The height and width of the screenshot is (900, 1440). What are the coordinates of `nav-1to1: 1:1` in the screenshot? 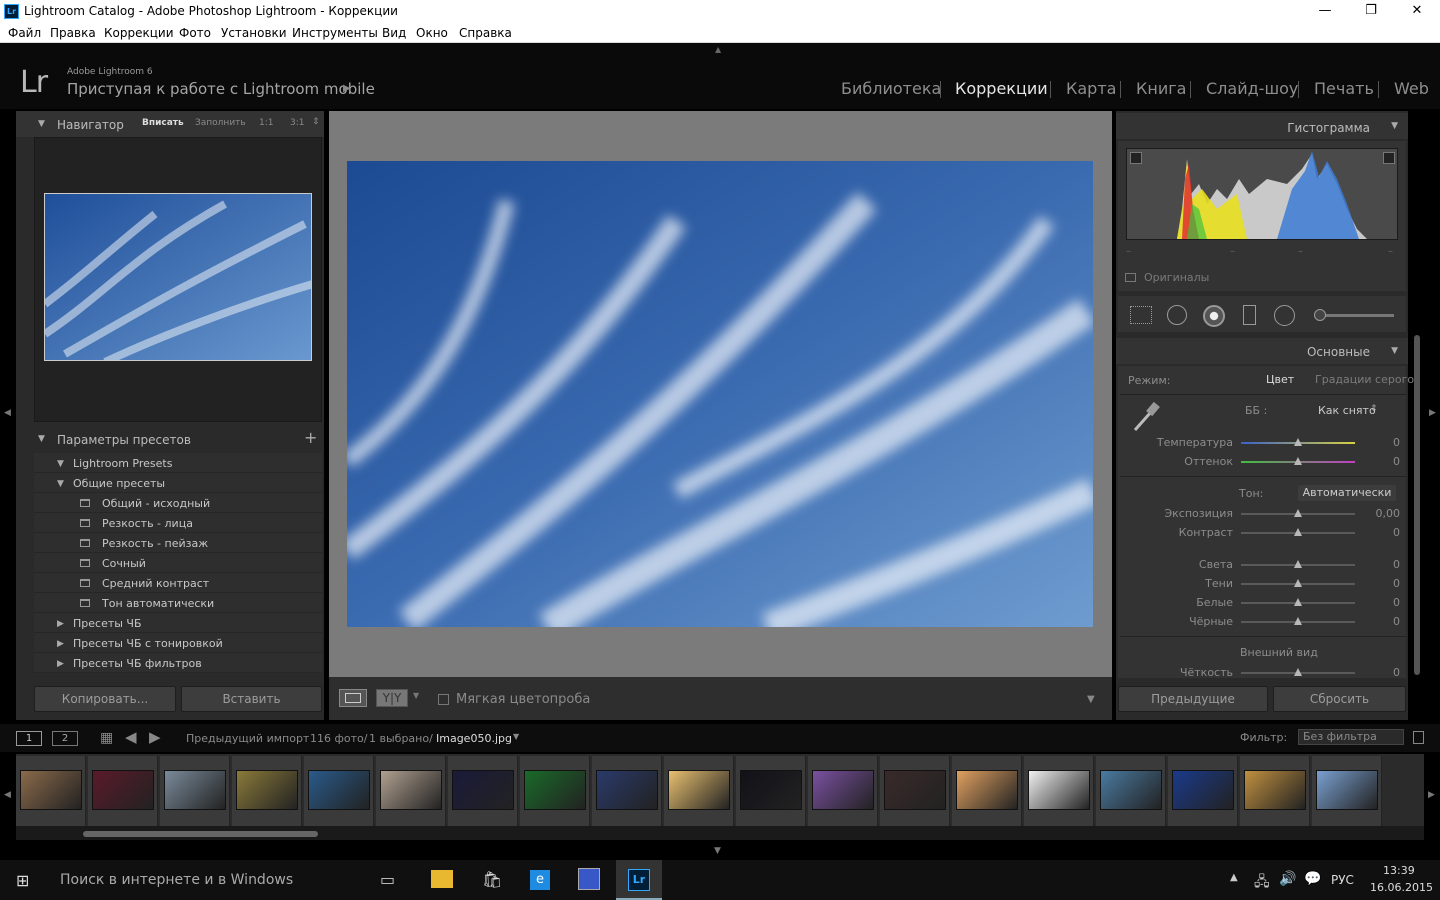 It's located at (266, 123).